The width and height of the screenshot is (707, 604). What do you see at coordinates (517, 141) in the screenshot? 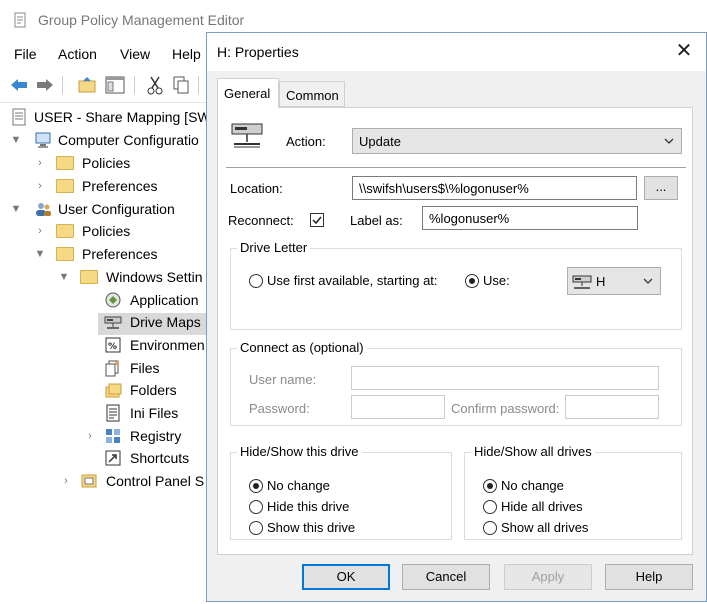
I see `action-select: Update` at bounding box center [517, 141].